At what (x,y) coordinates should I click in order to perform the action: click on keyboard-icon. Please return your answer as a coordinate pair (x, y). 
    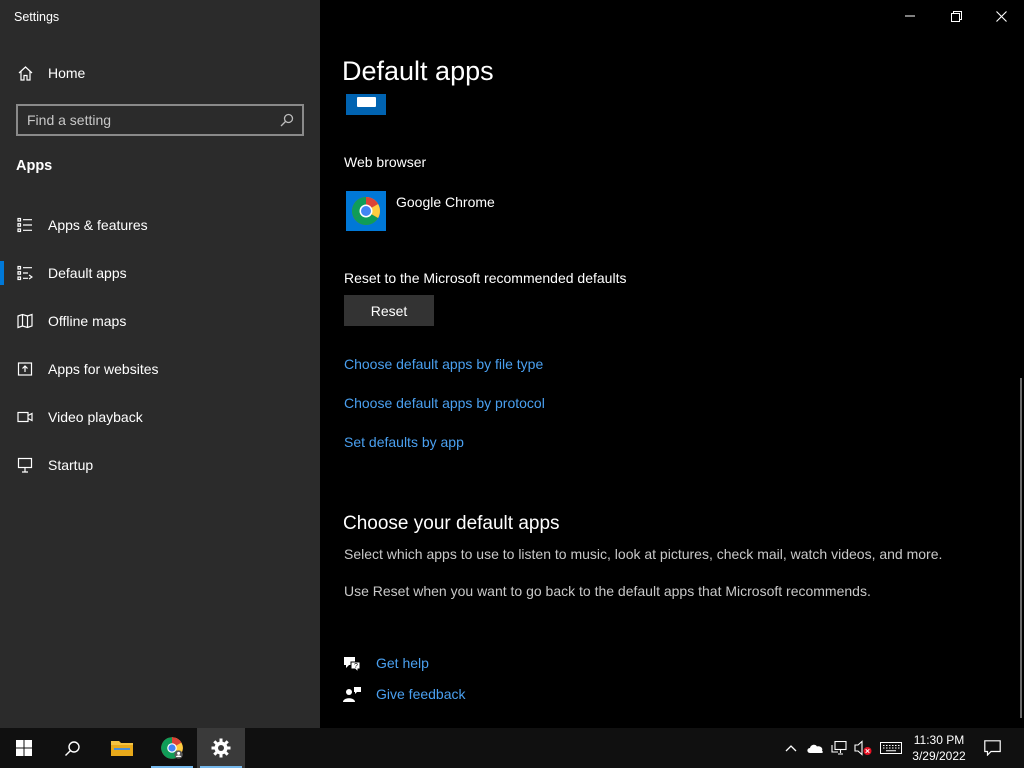
    Looking at the image, I should click on (891, 748).